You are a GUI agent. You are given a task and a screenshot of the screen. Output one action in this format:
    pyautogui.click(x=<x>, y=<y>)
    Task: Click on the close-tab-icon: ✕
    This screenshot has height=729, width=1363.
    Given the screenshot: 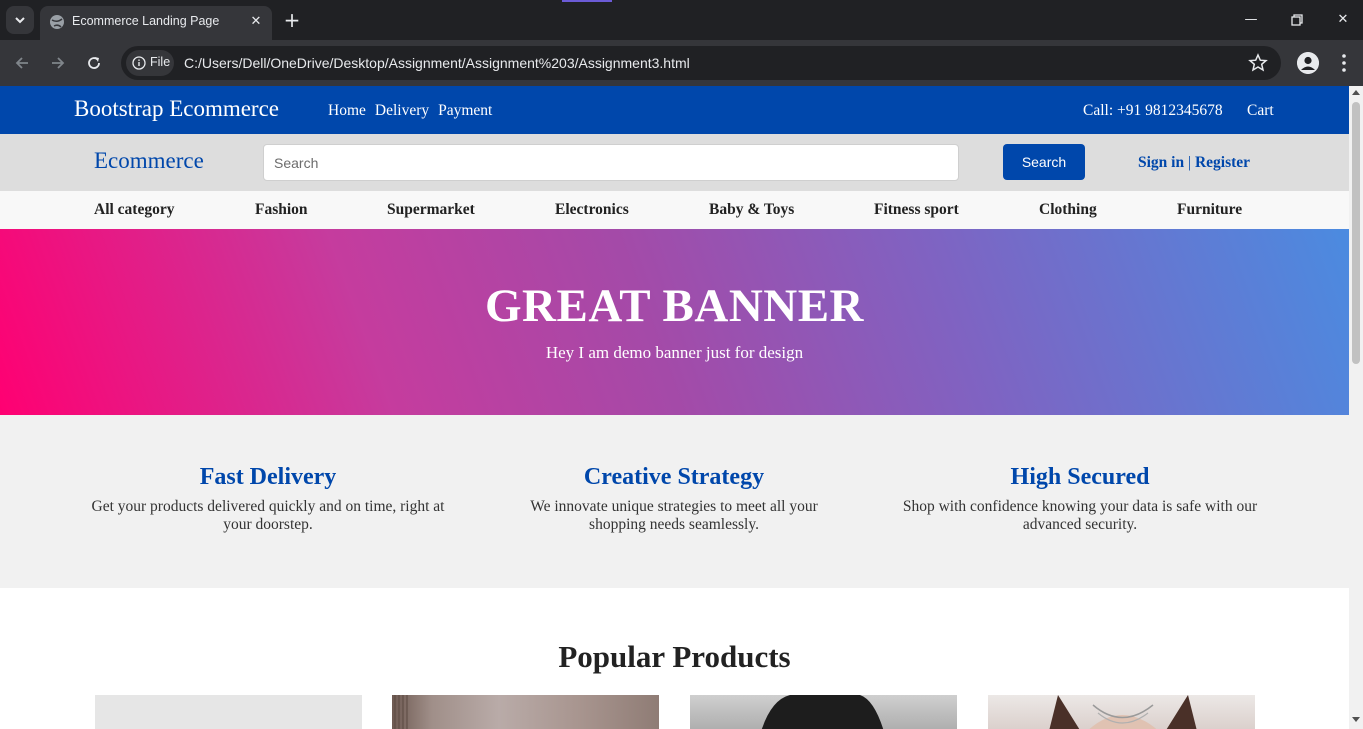 What is the action you would take?
    pyautogui.click(x=256, y=22)
    